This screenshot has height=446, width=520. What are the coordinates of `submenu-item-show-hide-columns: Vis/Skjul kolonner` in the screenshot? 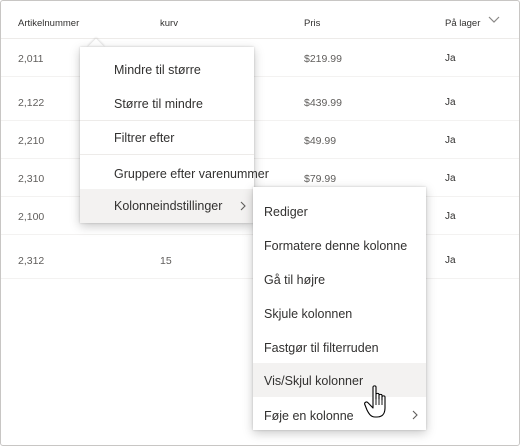 It's located at (339, 380).